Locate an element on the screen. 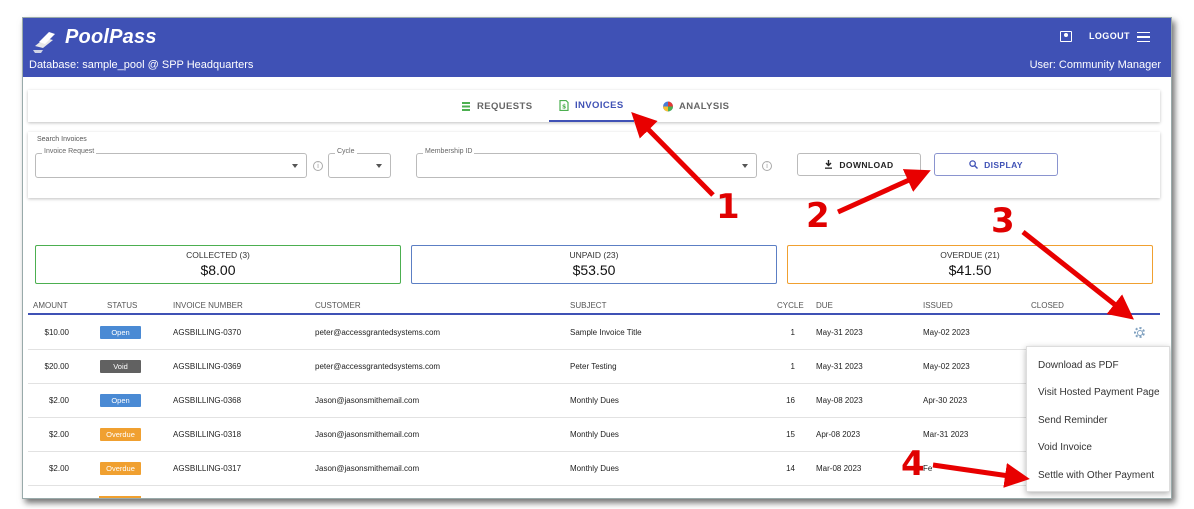 The width and height of the screenshot is (1194, 509). unpaid-summary-card: UNPAID (23) $53.50 is located at coordinates (594, 264).